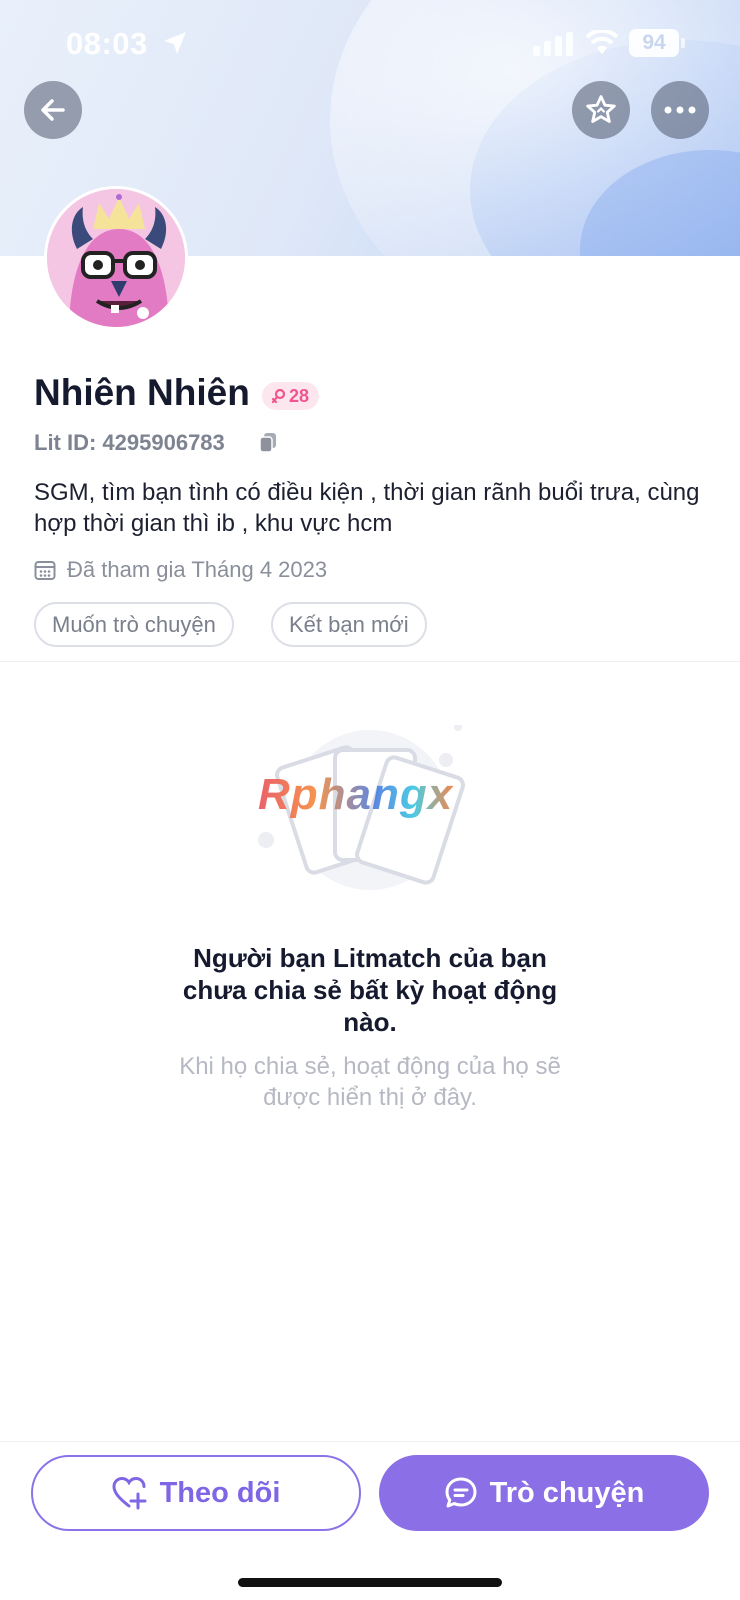  Describe the element at coordinates (683, 43) in the screenshot. I see `battery-tip` at that location.